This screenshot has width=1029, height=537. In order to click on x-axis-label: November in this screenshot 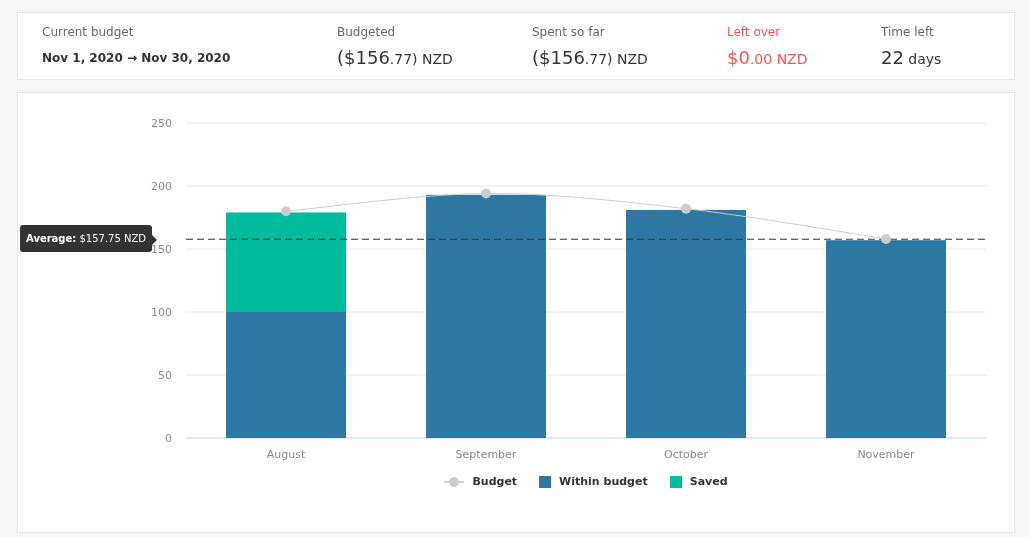, I will do `click(886, 454)`.